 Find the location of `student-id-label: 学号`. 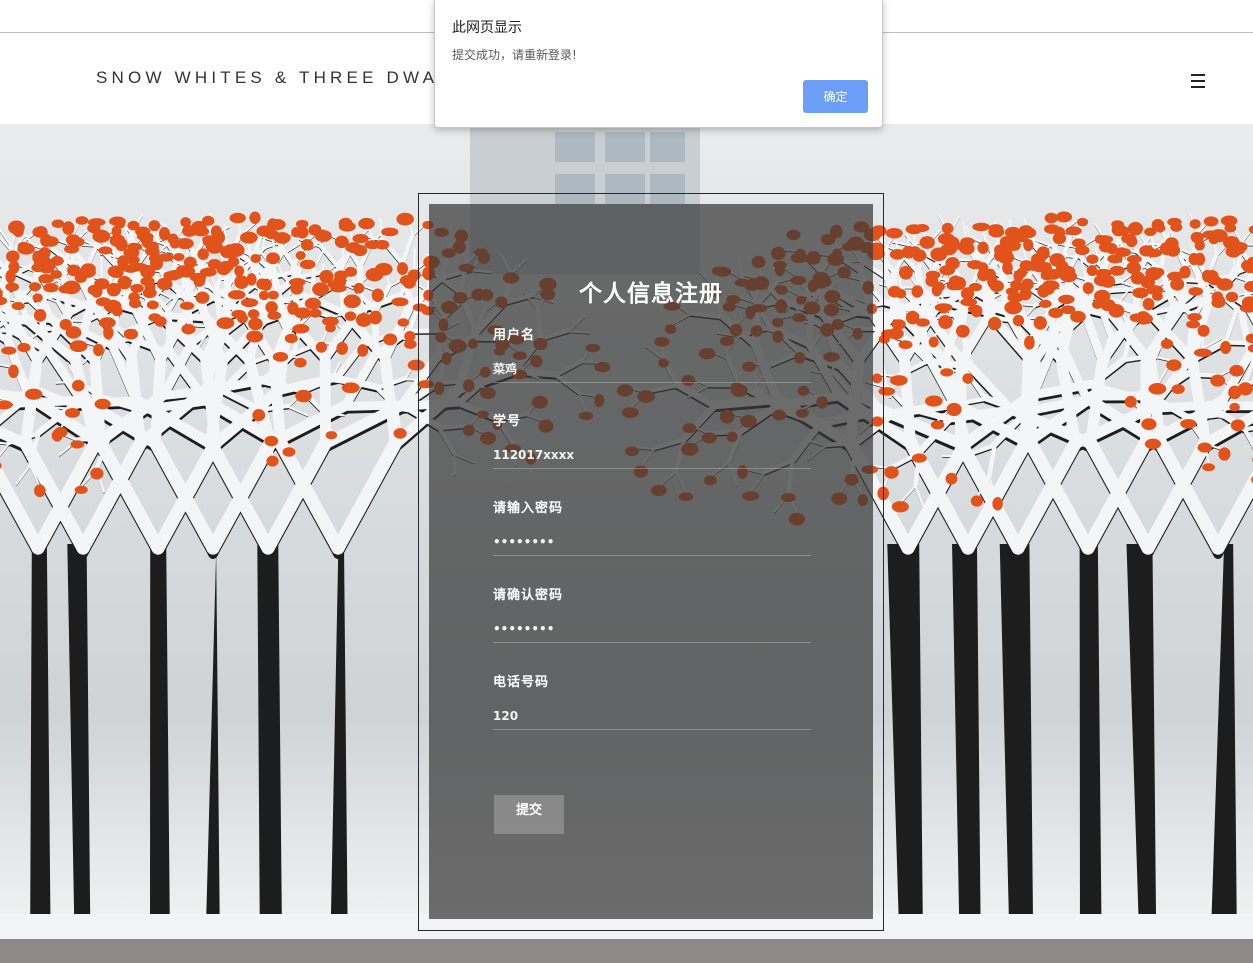

student-id-label: 学号 is located at coordinates (507, 421).